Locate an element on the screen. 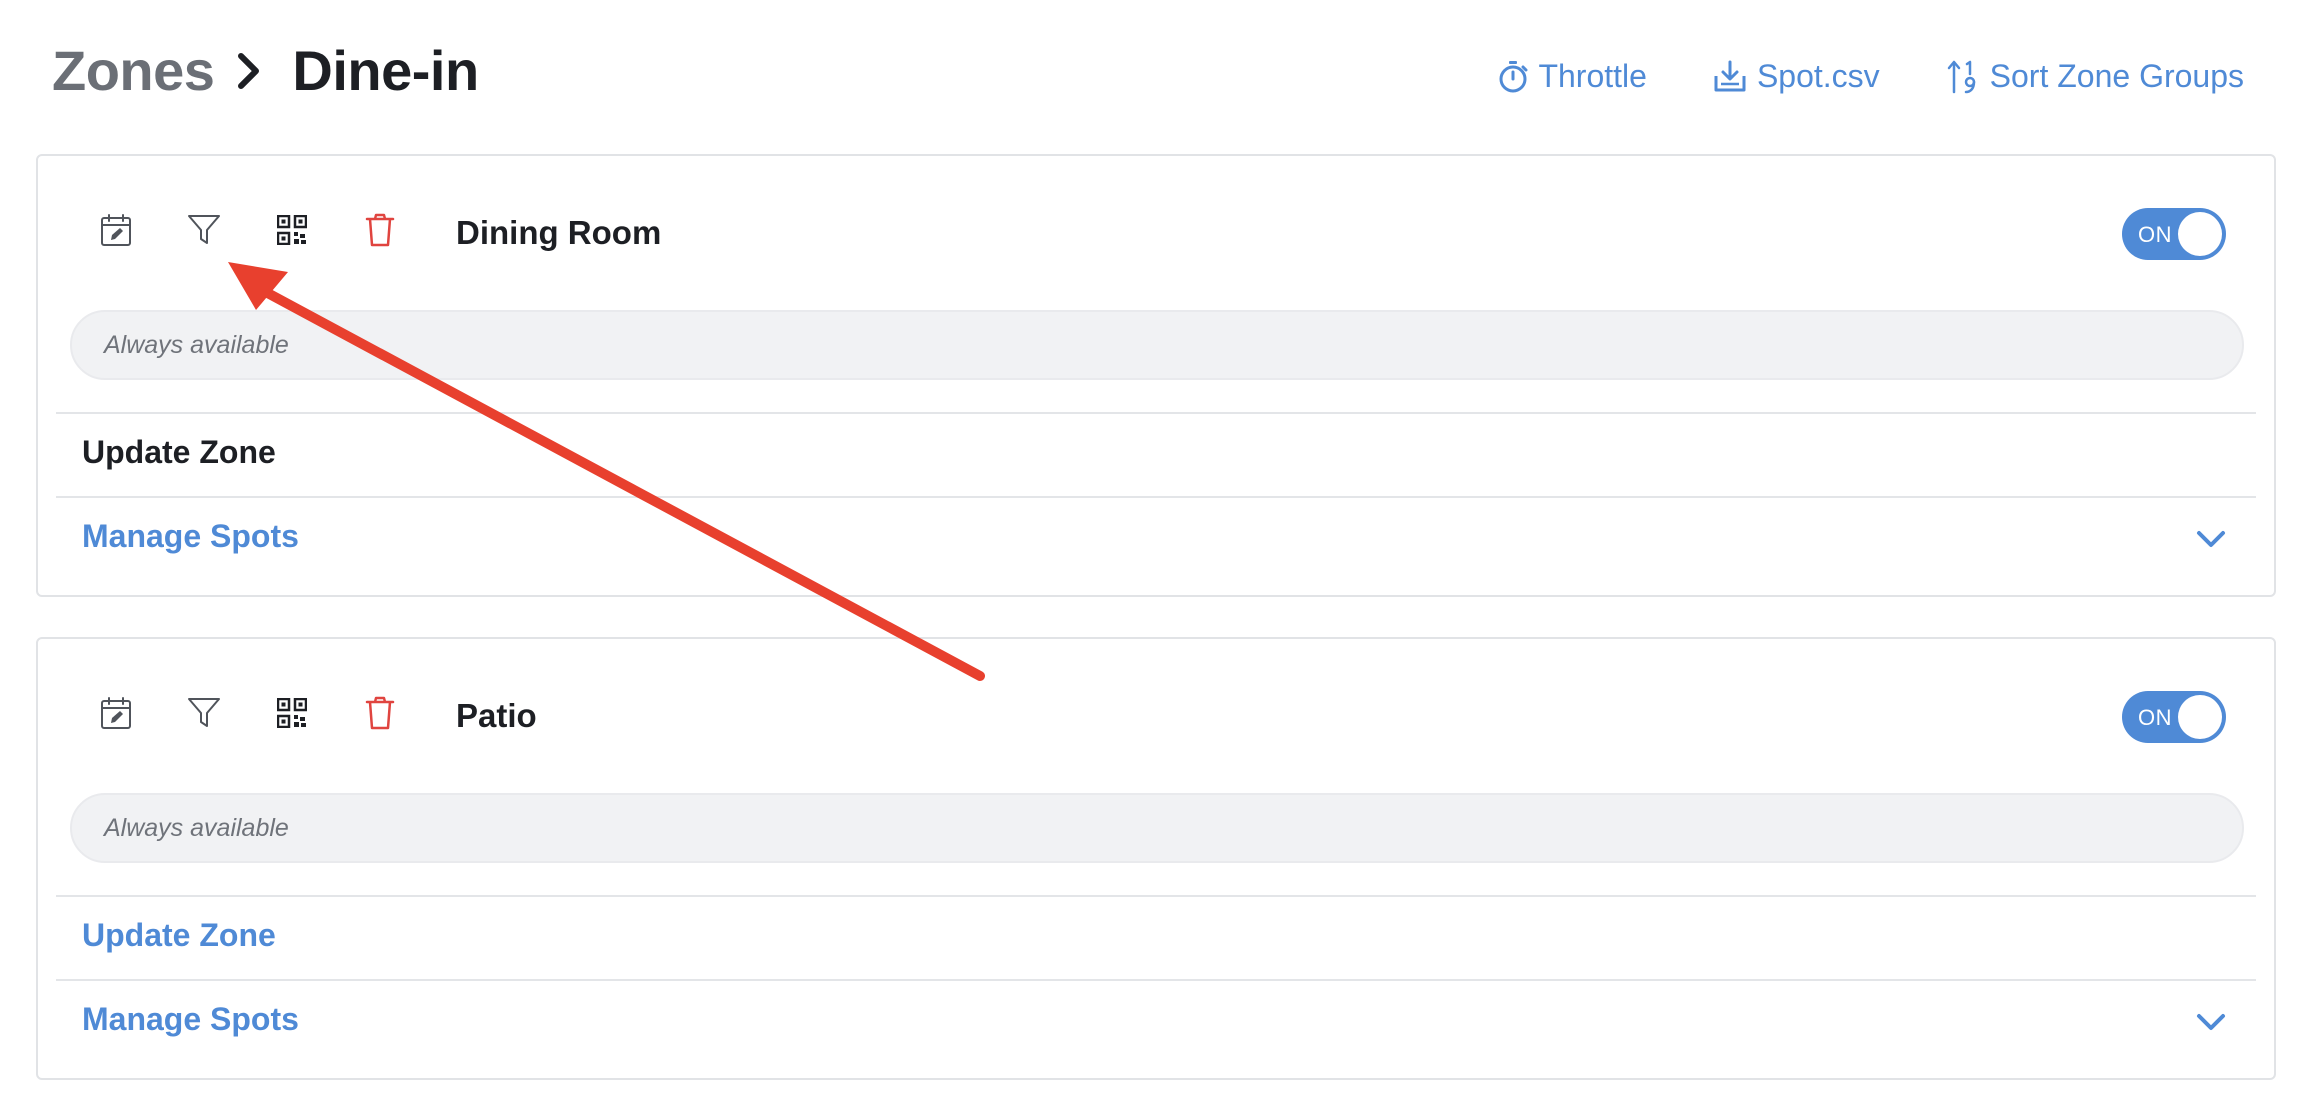 Image resolution: width=2310 pixels, height=1096 pixels. breadcrumb: Zones Dine-in is located at coordinates (265, 70).